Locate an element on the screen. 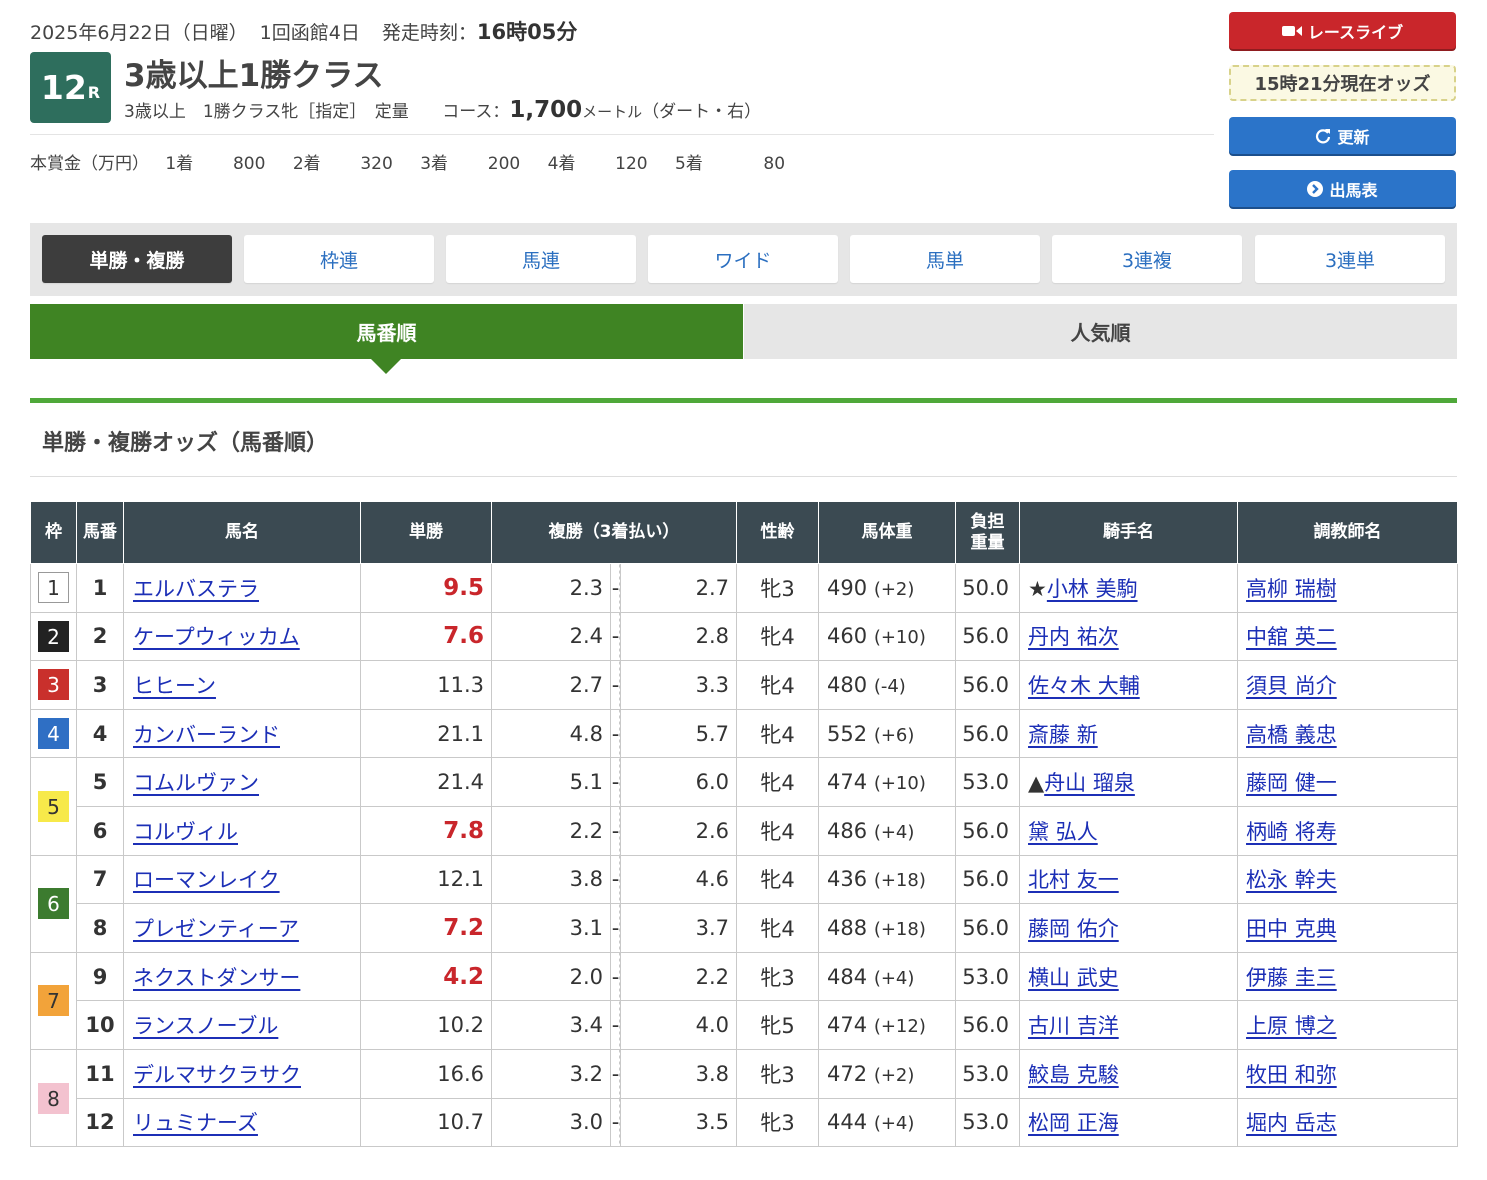  horse-name-link: ケープウィッカム is located at coordinates (216, 637).